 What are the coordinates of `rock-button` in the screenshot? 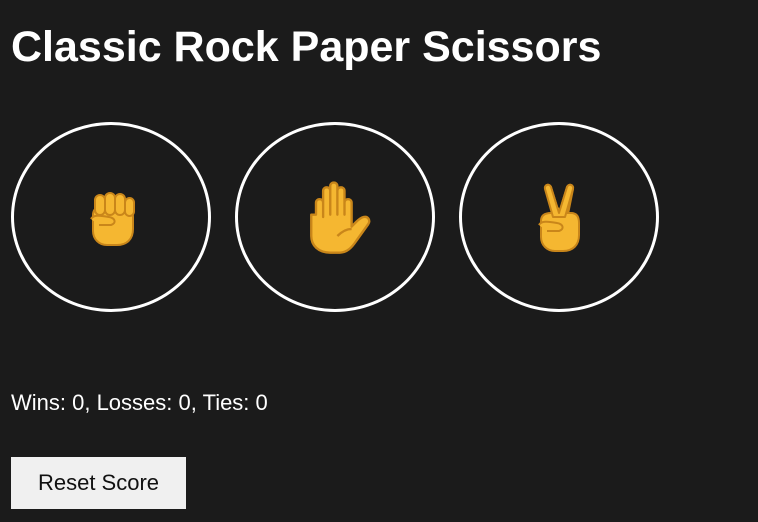 It's located at (111, 217).